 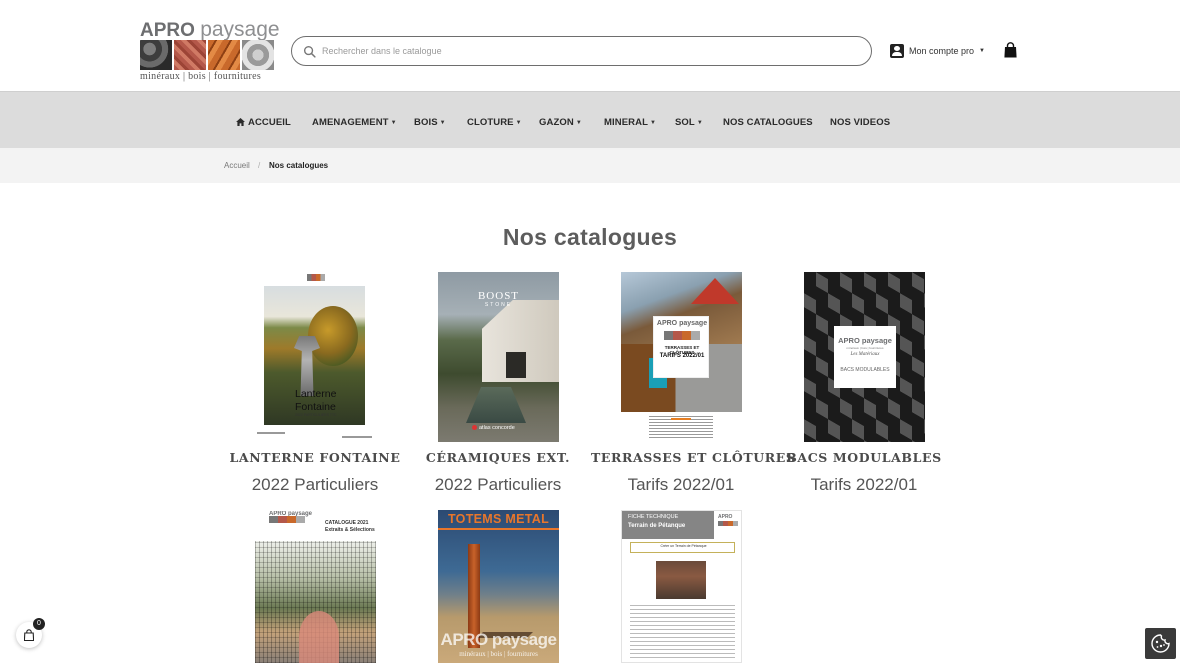 What do you see at coordinates (556, 122) in the screenshot?
I see `nav-label: GAZON` at bounding box center [556, 122].